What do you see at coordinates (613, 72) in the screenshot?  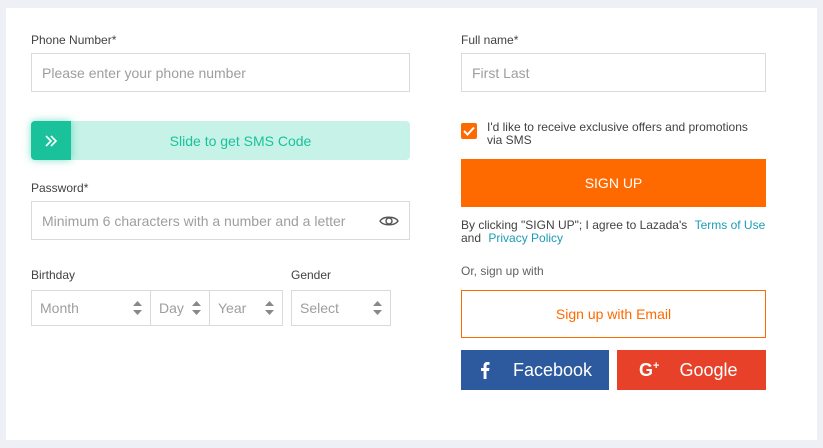 I see `full-name-input: First Last` at bounding box center [613, 72].